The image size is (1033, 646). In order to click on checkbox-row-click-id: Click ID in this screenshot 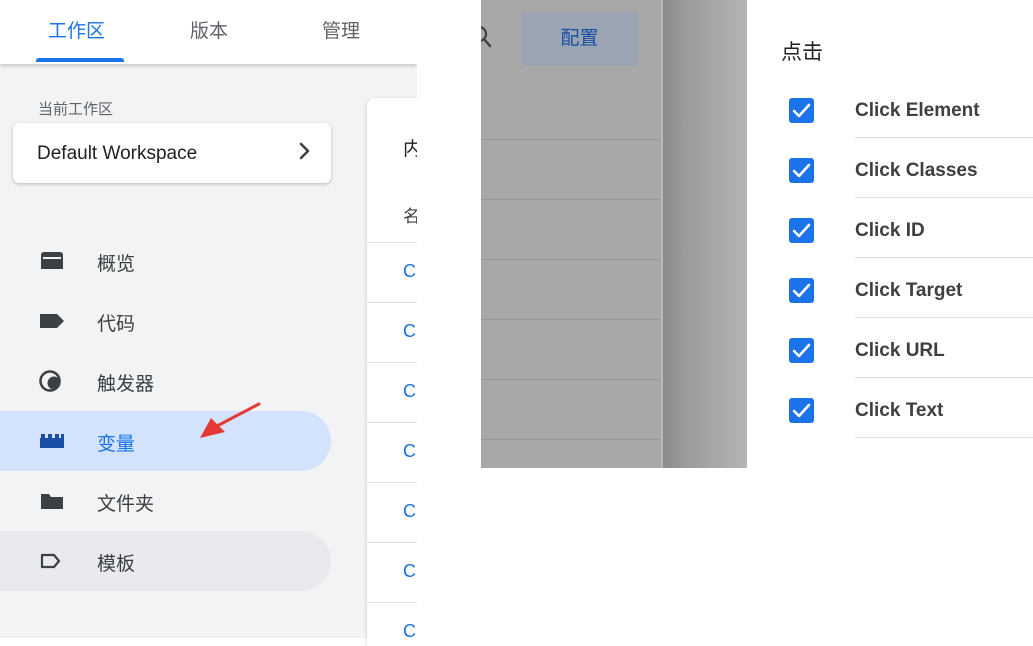, I will do `click(890, 228)`.